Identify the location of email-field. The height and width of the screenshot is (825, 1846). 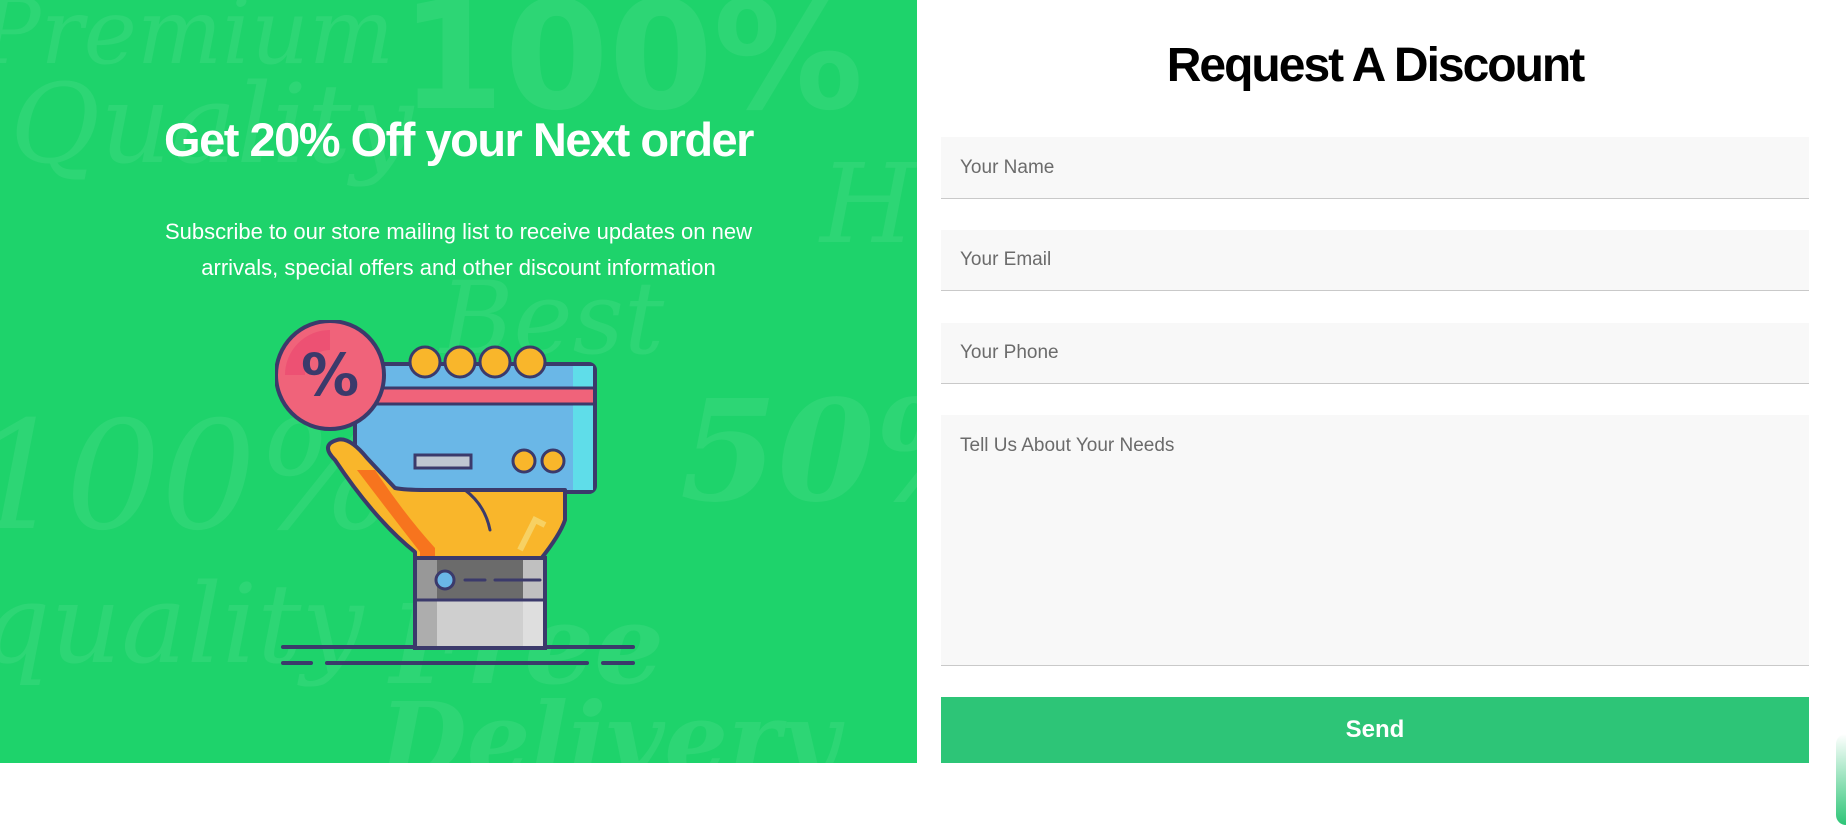
(1375, 260).